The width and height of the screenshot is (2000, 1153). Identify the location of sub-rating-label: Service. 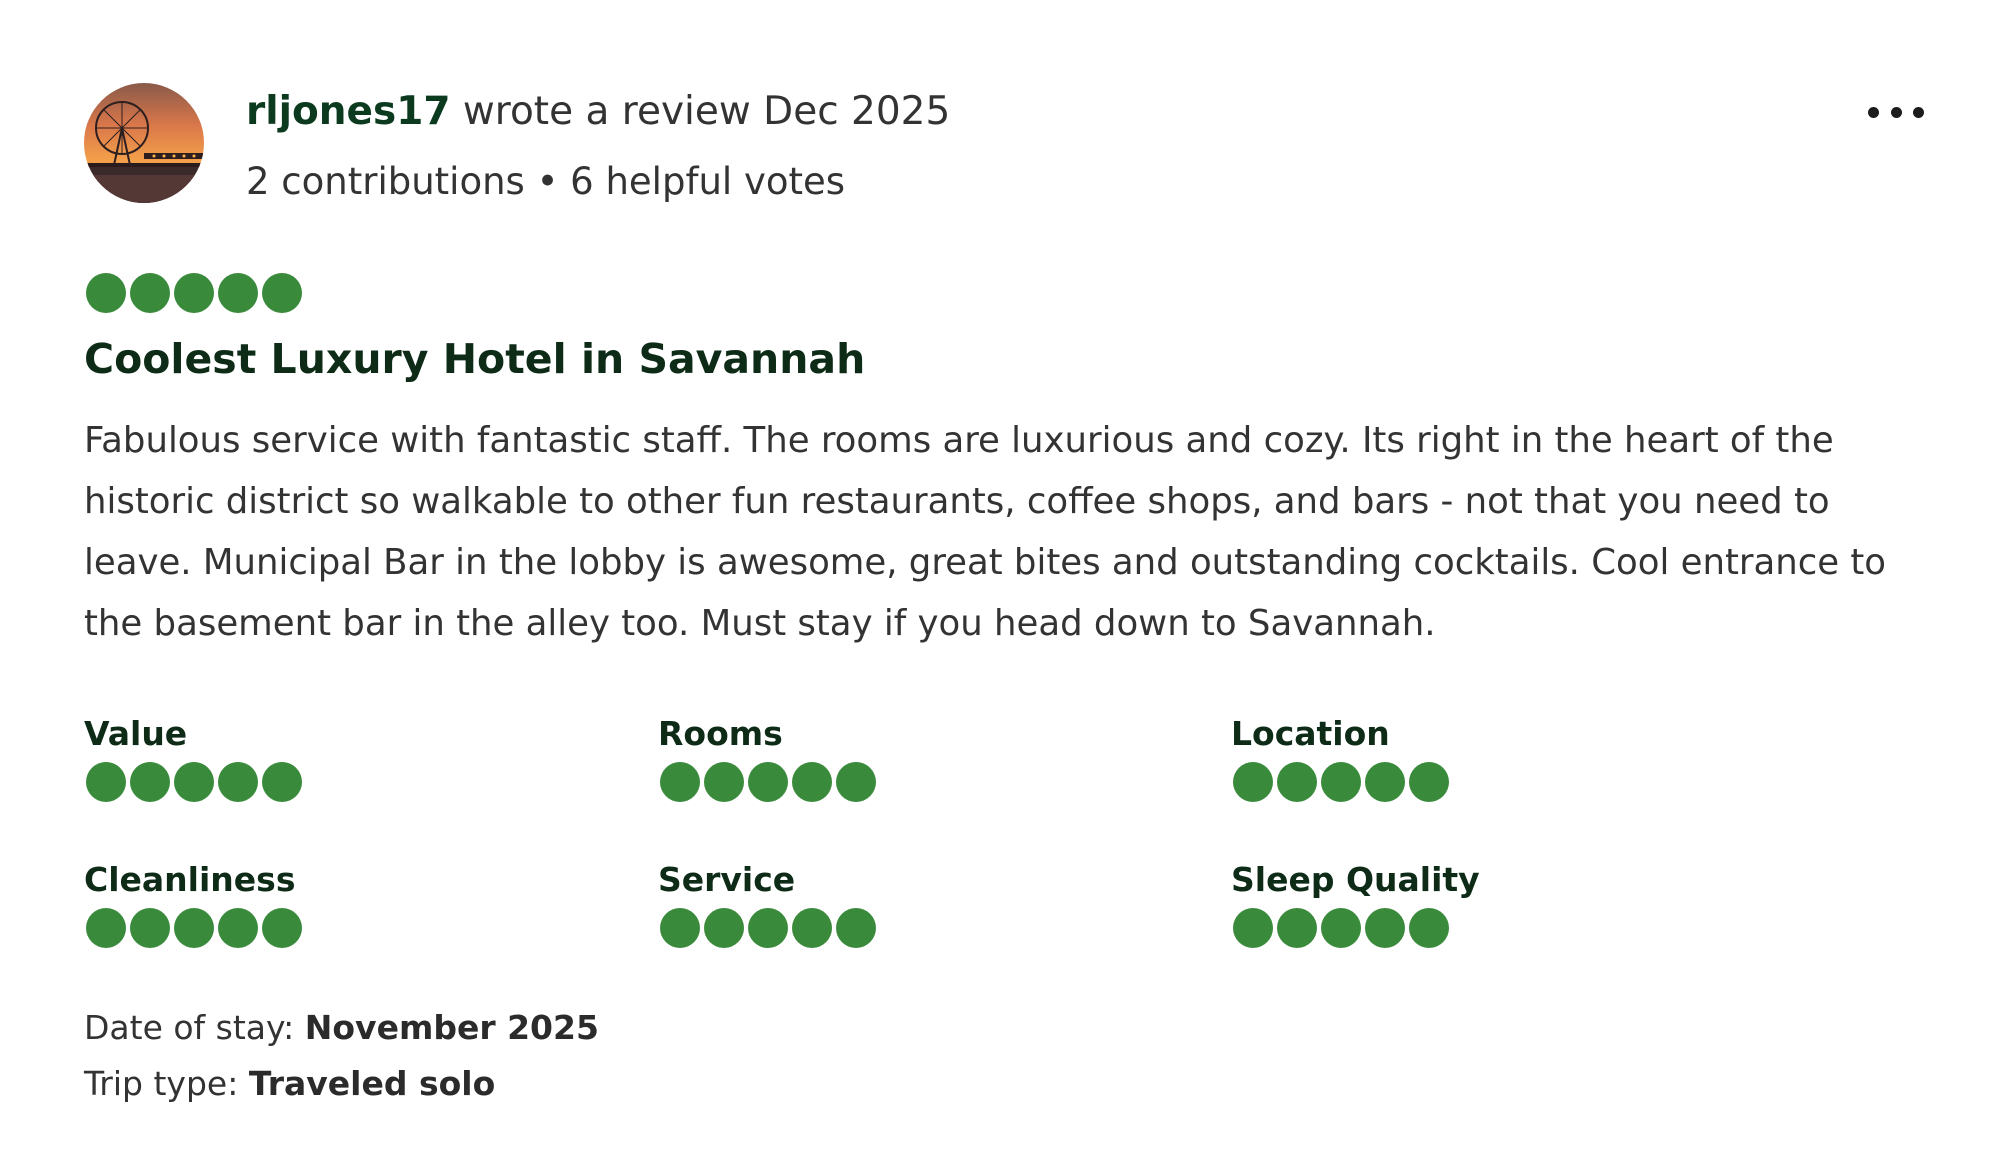
(727, 879).